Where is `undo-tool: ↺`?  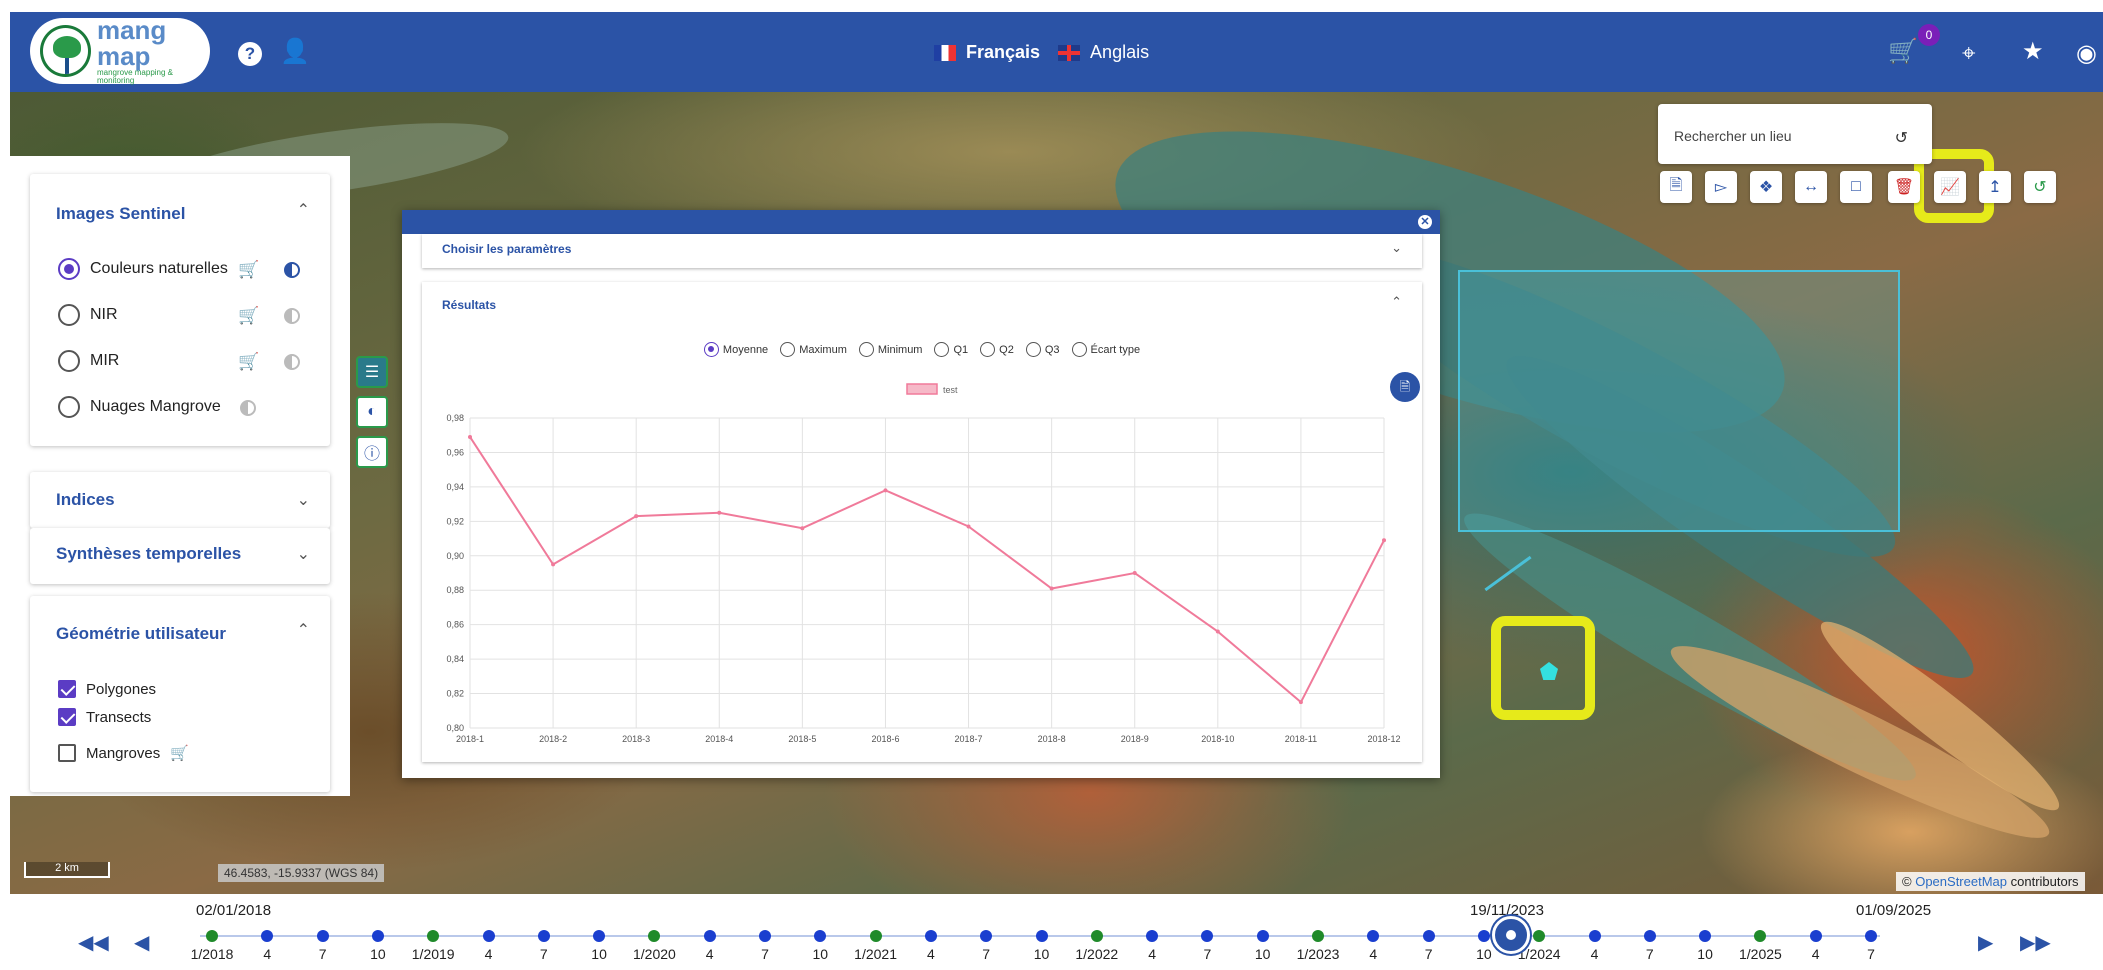
undo-tool: ↺ is located at coordinates (2040, 187).